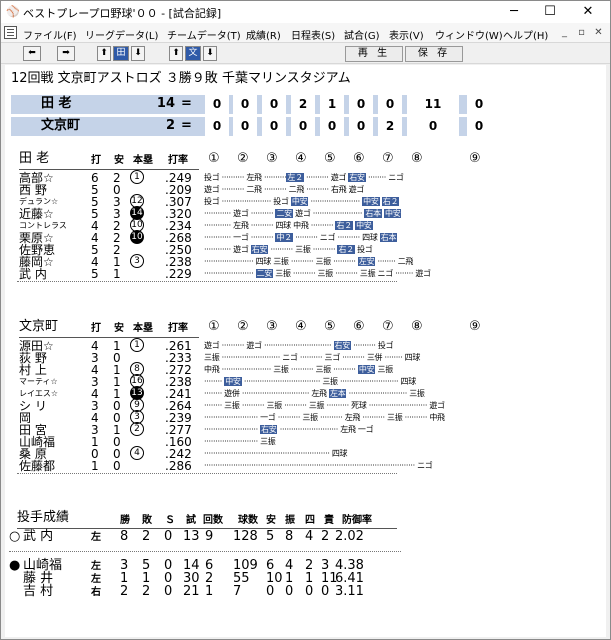 This screenshot has height=640, width=611. I want to click on pitcher-result-mark: ●, so click(15, 565).